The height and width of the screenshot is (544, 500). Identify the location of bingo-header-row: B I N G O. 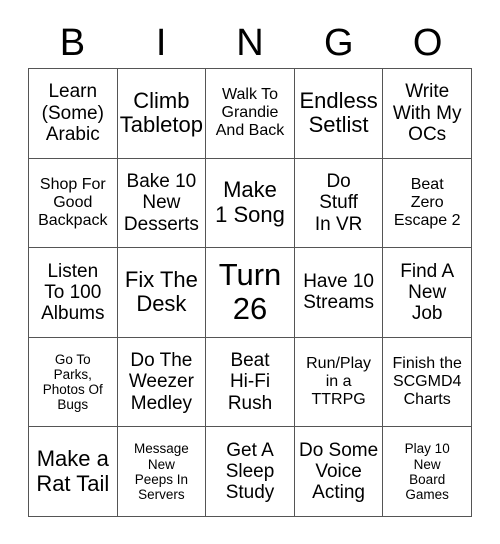
(250, 43).